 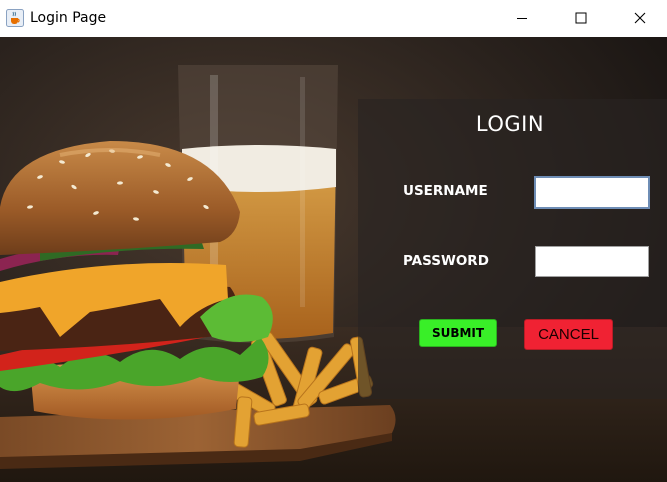 What do you see at coordinates (568, 334) in the screenshot?
I see `cancel-button: CANCEL` at bounding box center [568, 334].